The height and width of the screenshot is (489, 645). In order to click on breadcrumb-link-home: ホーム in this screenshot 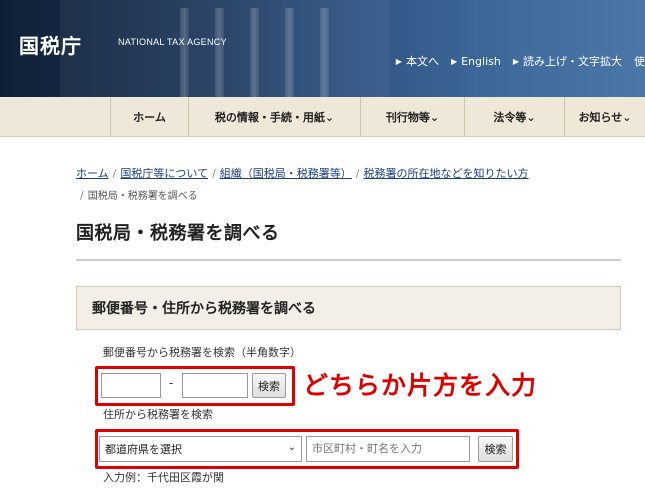, I will do `click(92, 173)`.